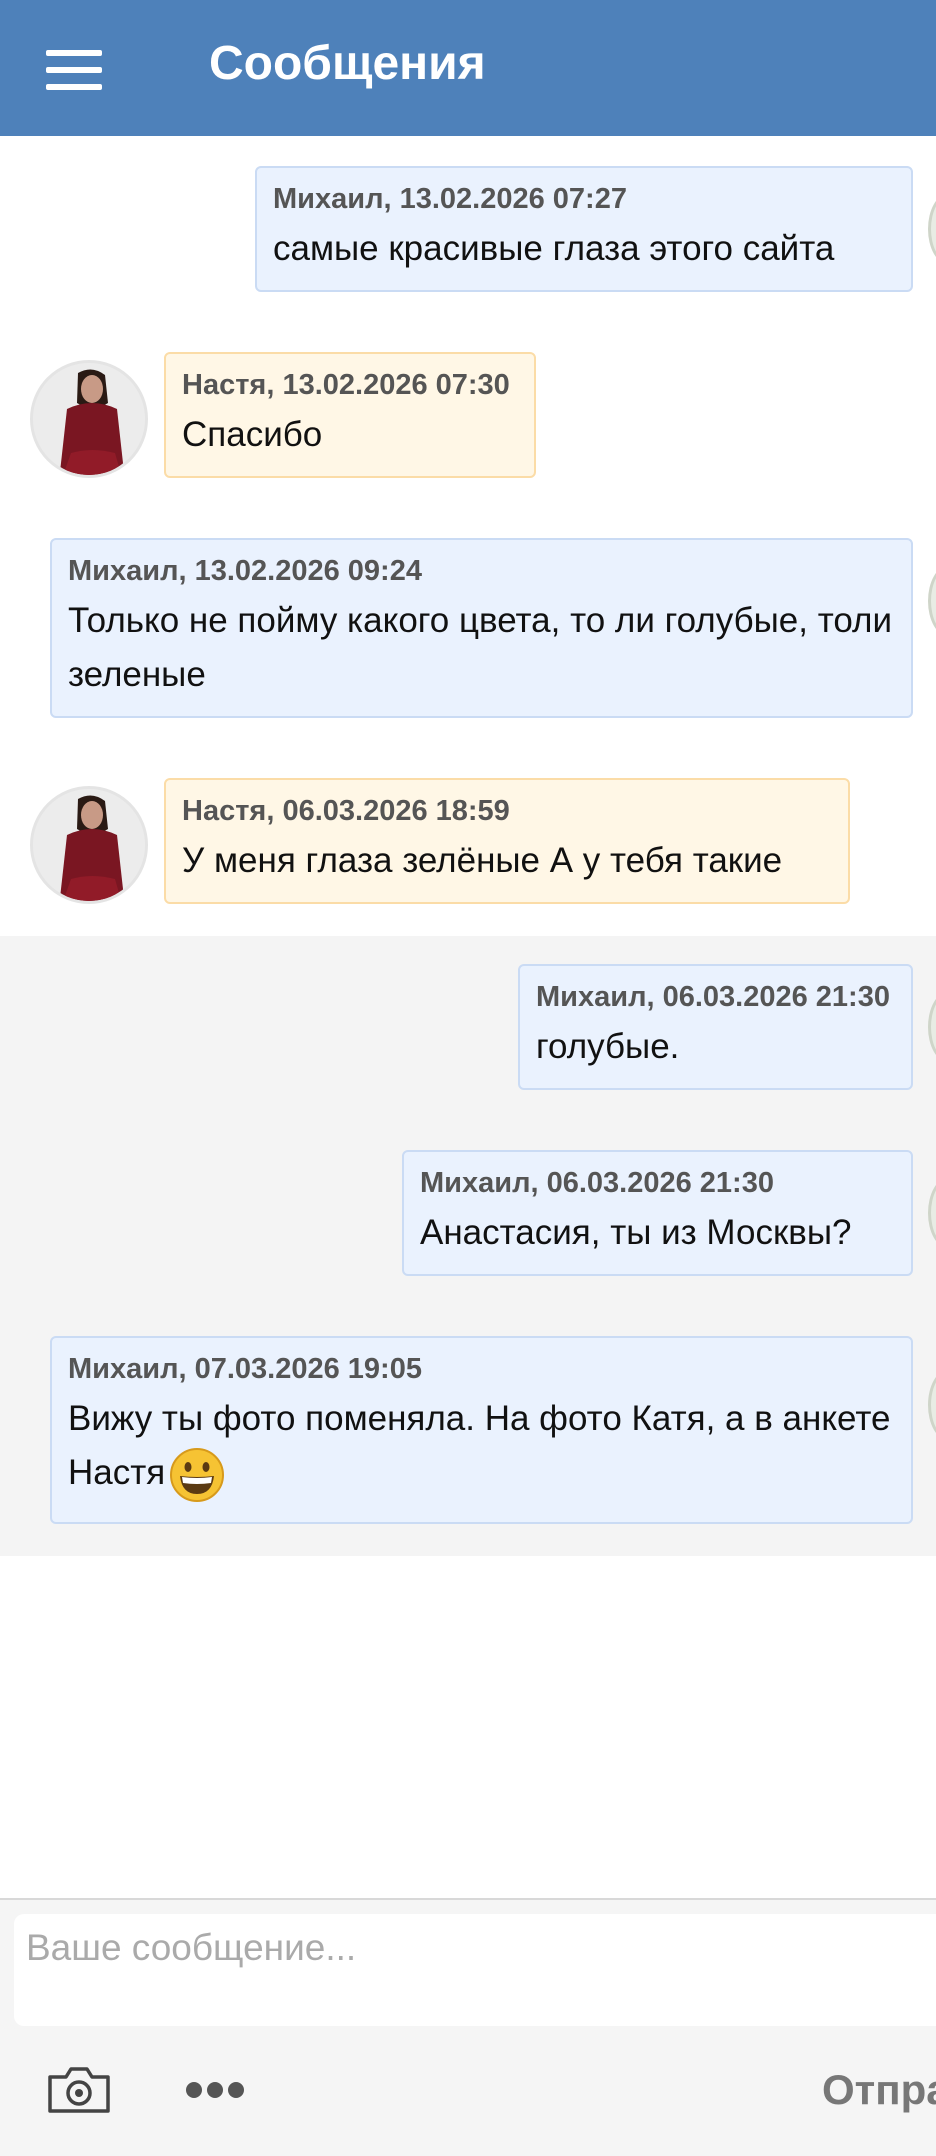 Image resolution: width=936 pixels, height=2156 pixels. I want to click on message-bubble-outgoing: Михаил, 06.03.2026 21:30 голубые., so click(715, 1027).